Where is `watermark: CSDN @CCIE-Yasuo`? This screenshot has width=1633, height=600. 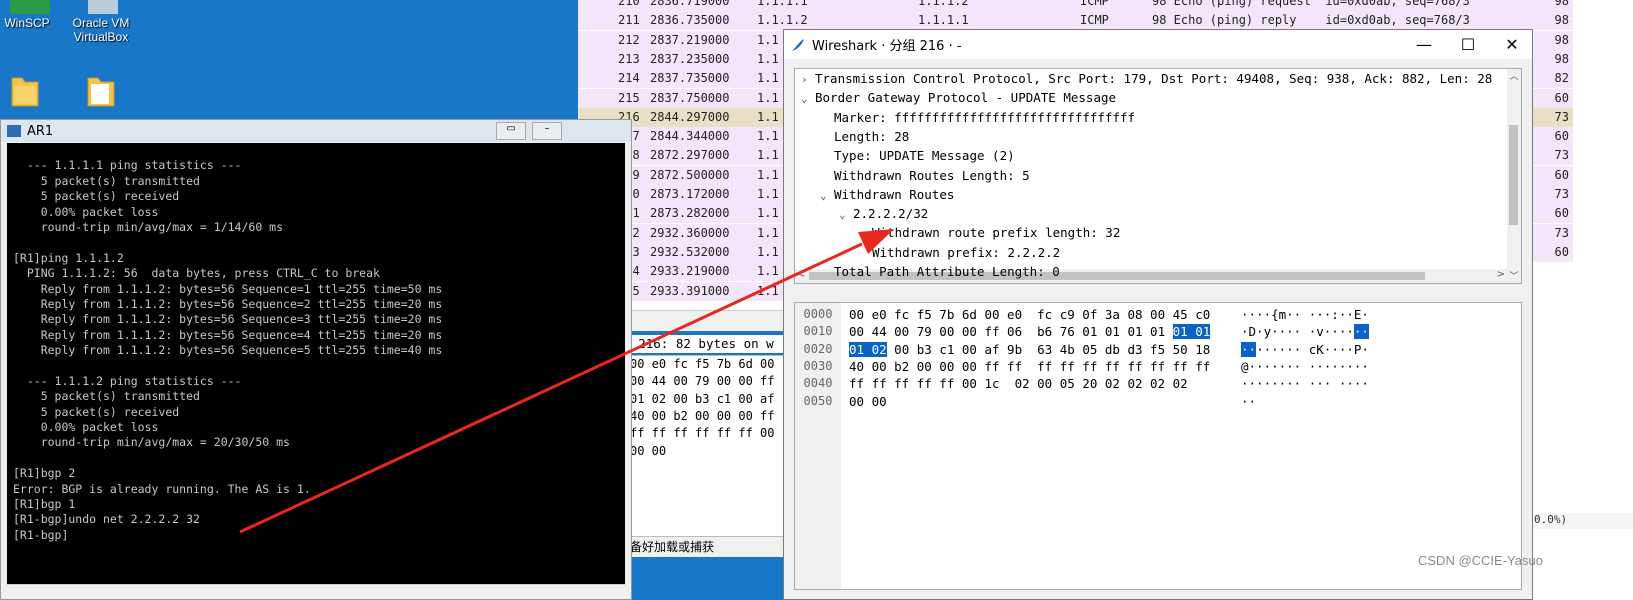
watermark: CSDN @CCIE-Yasuo is located at coordinates (1480, 560).